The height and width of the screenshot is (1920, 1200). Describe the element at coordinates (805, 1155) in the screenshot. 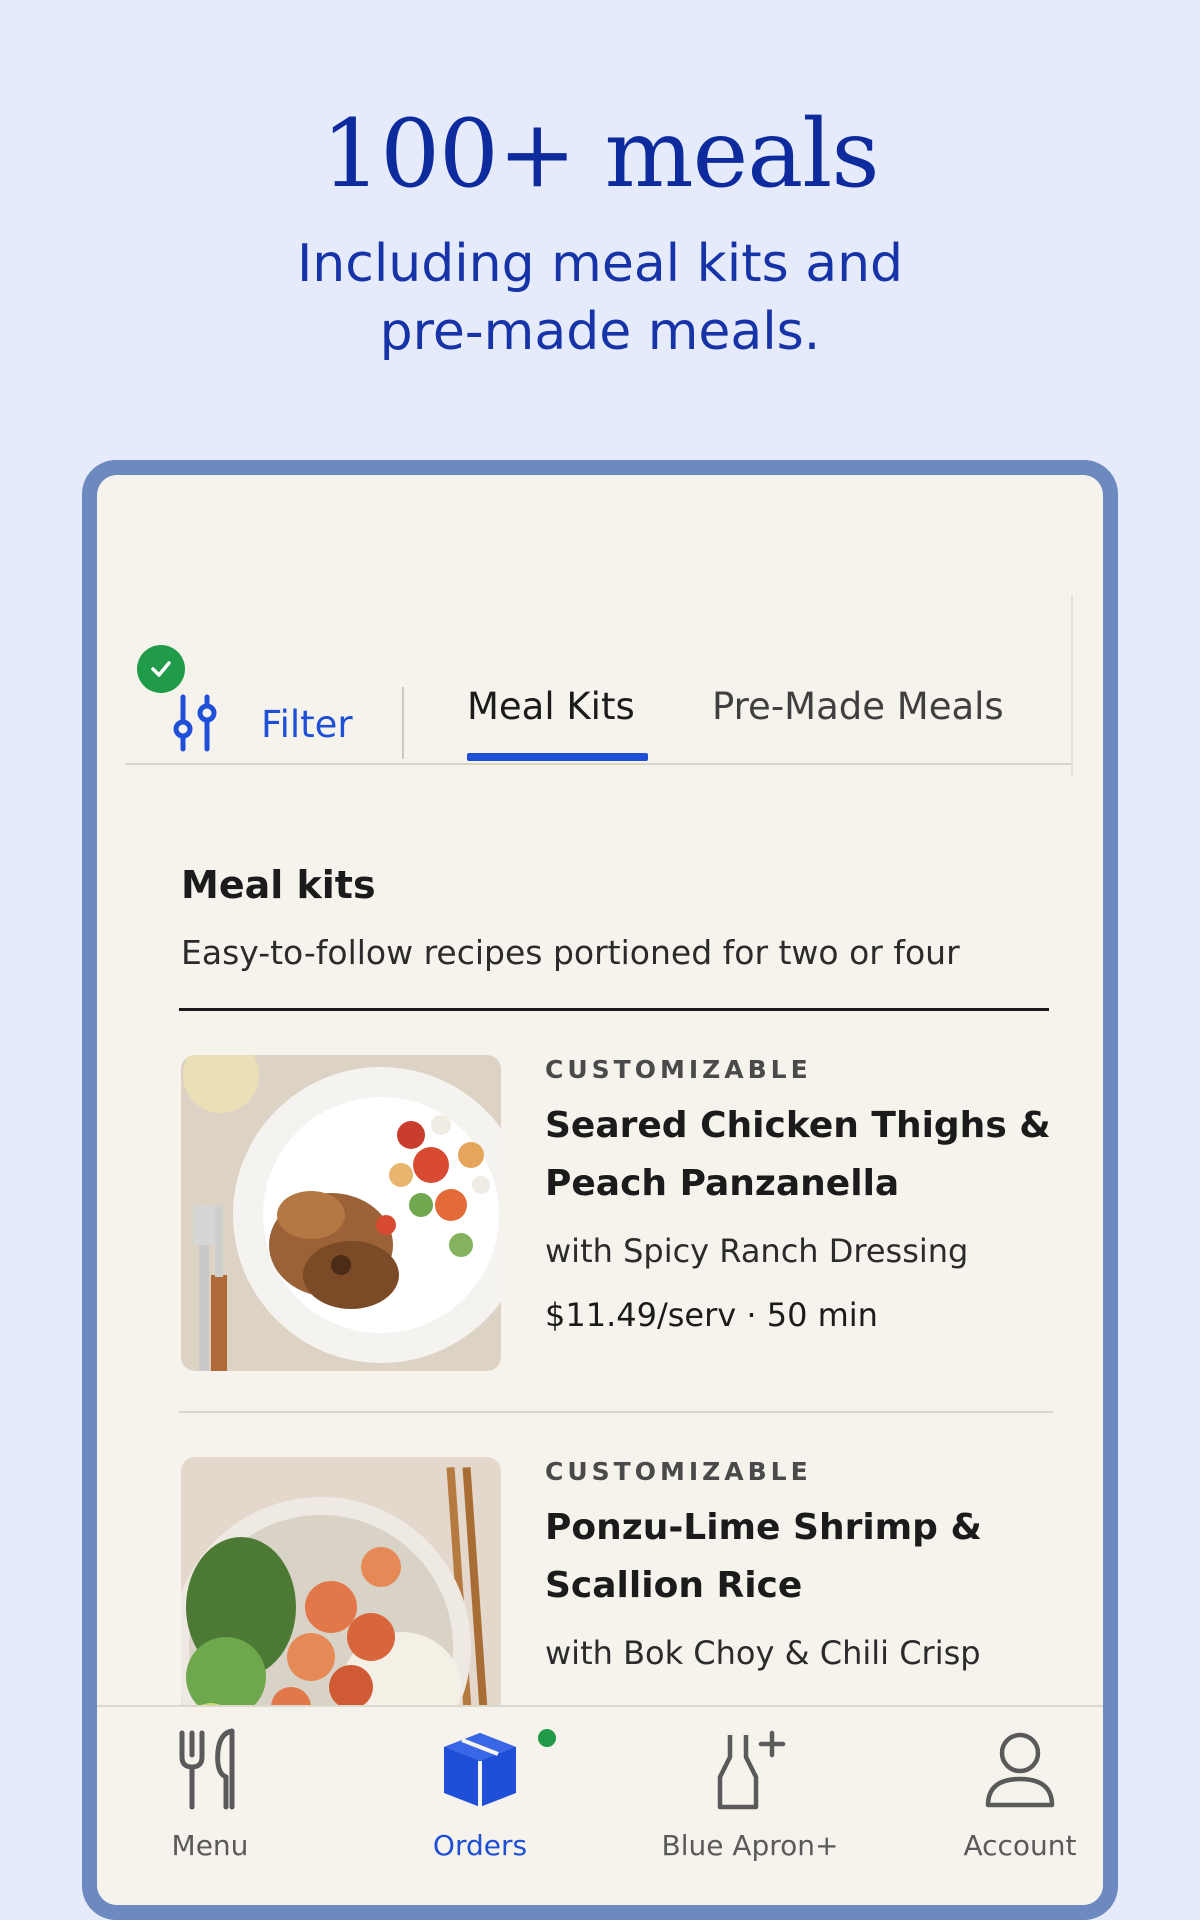

I see `meal-name: Seared Chicken Thighs & Peach Panzanella` at that location.